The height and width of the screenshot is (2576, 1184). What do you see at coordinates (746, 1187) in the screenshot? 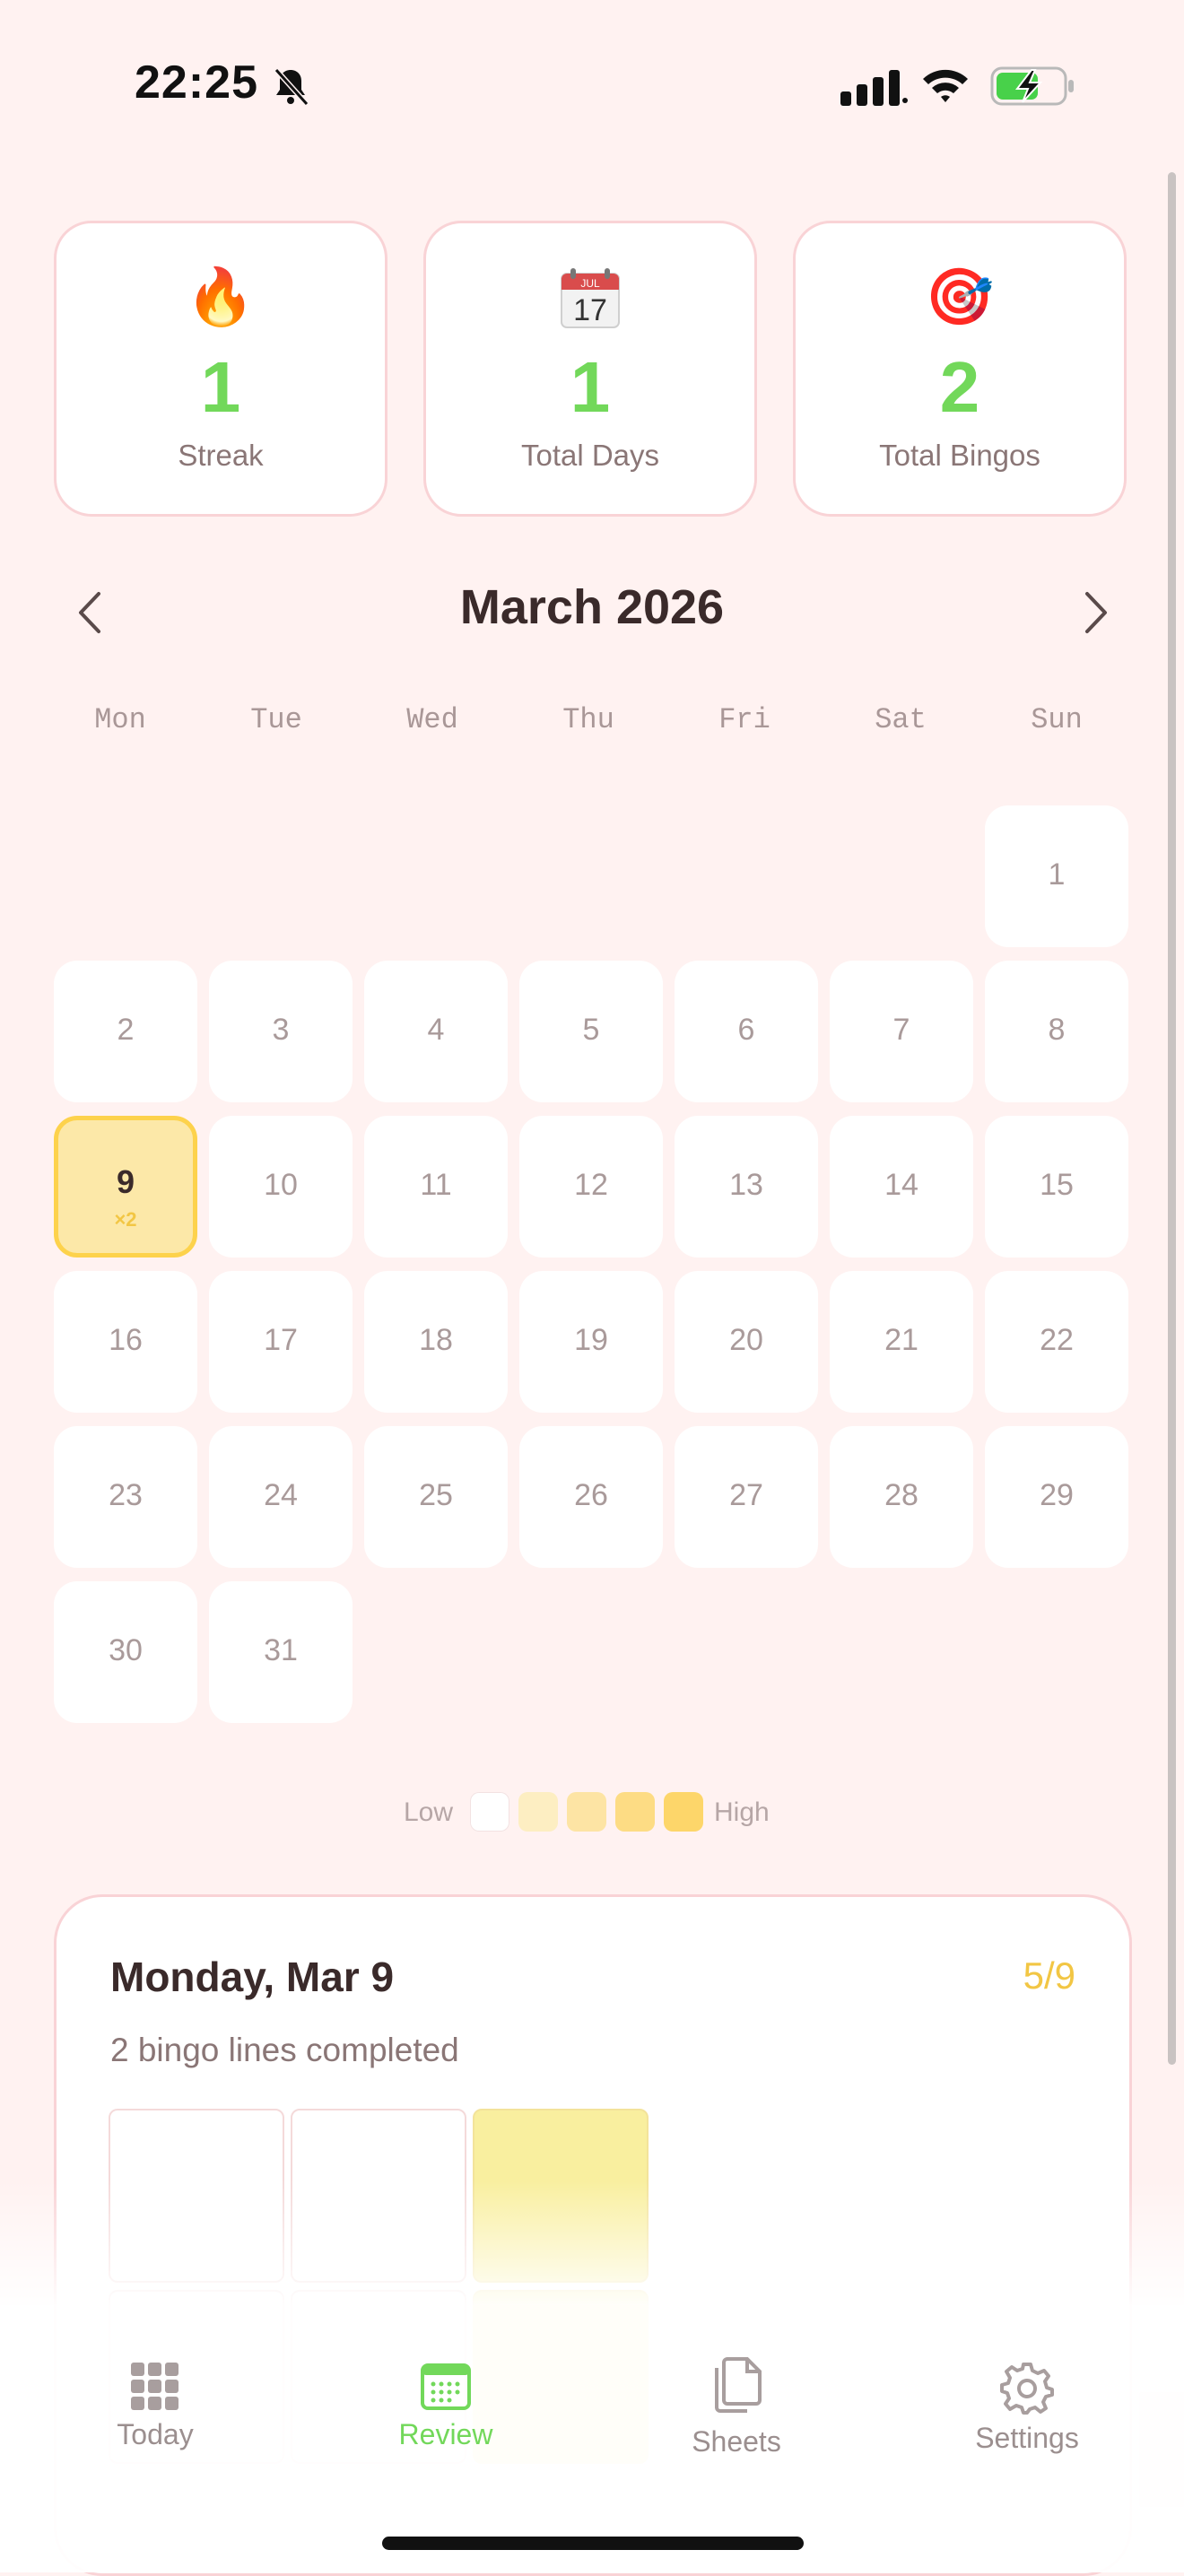
I see `calendar-day-13: 13` at bounding box center [746, 1187].